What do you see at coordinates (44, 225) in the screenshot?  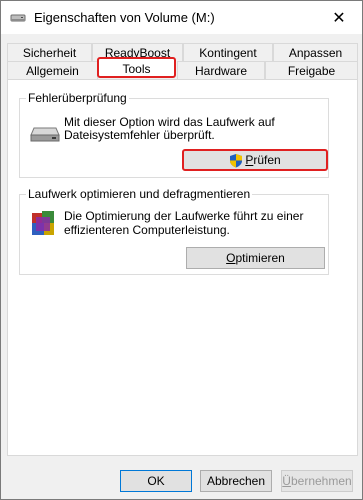 I see `defrag-icon` at bounding box center [44, 225].